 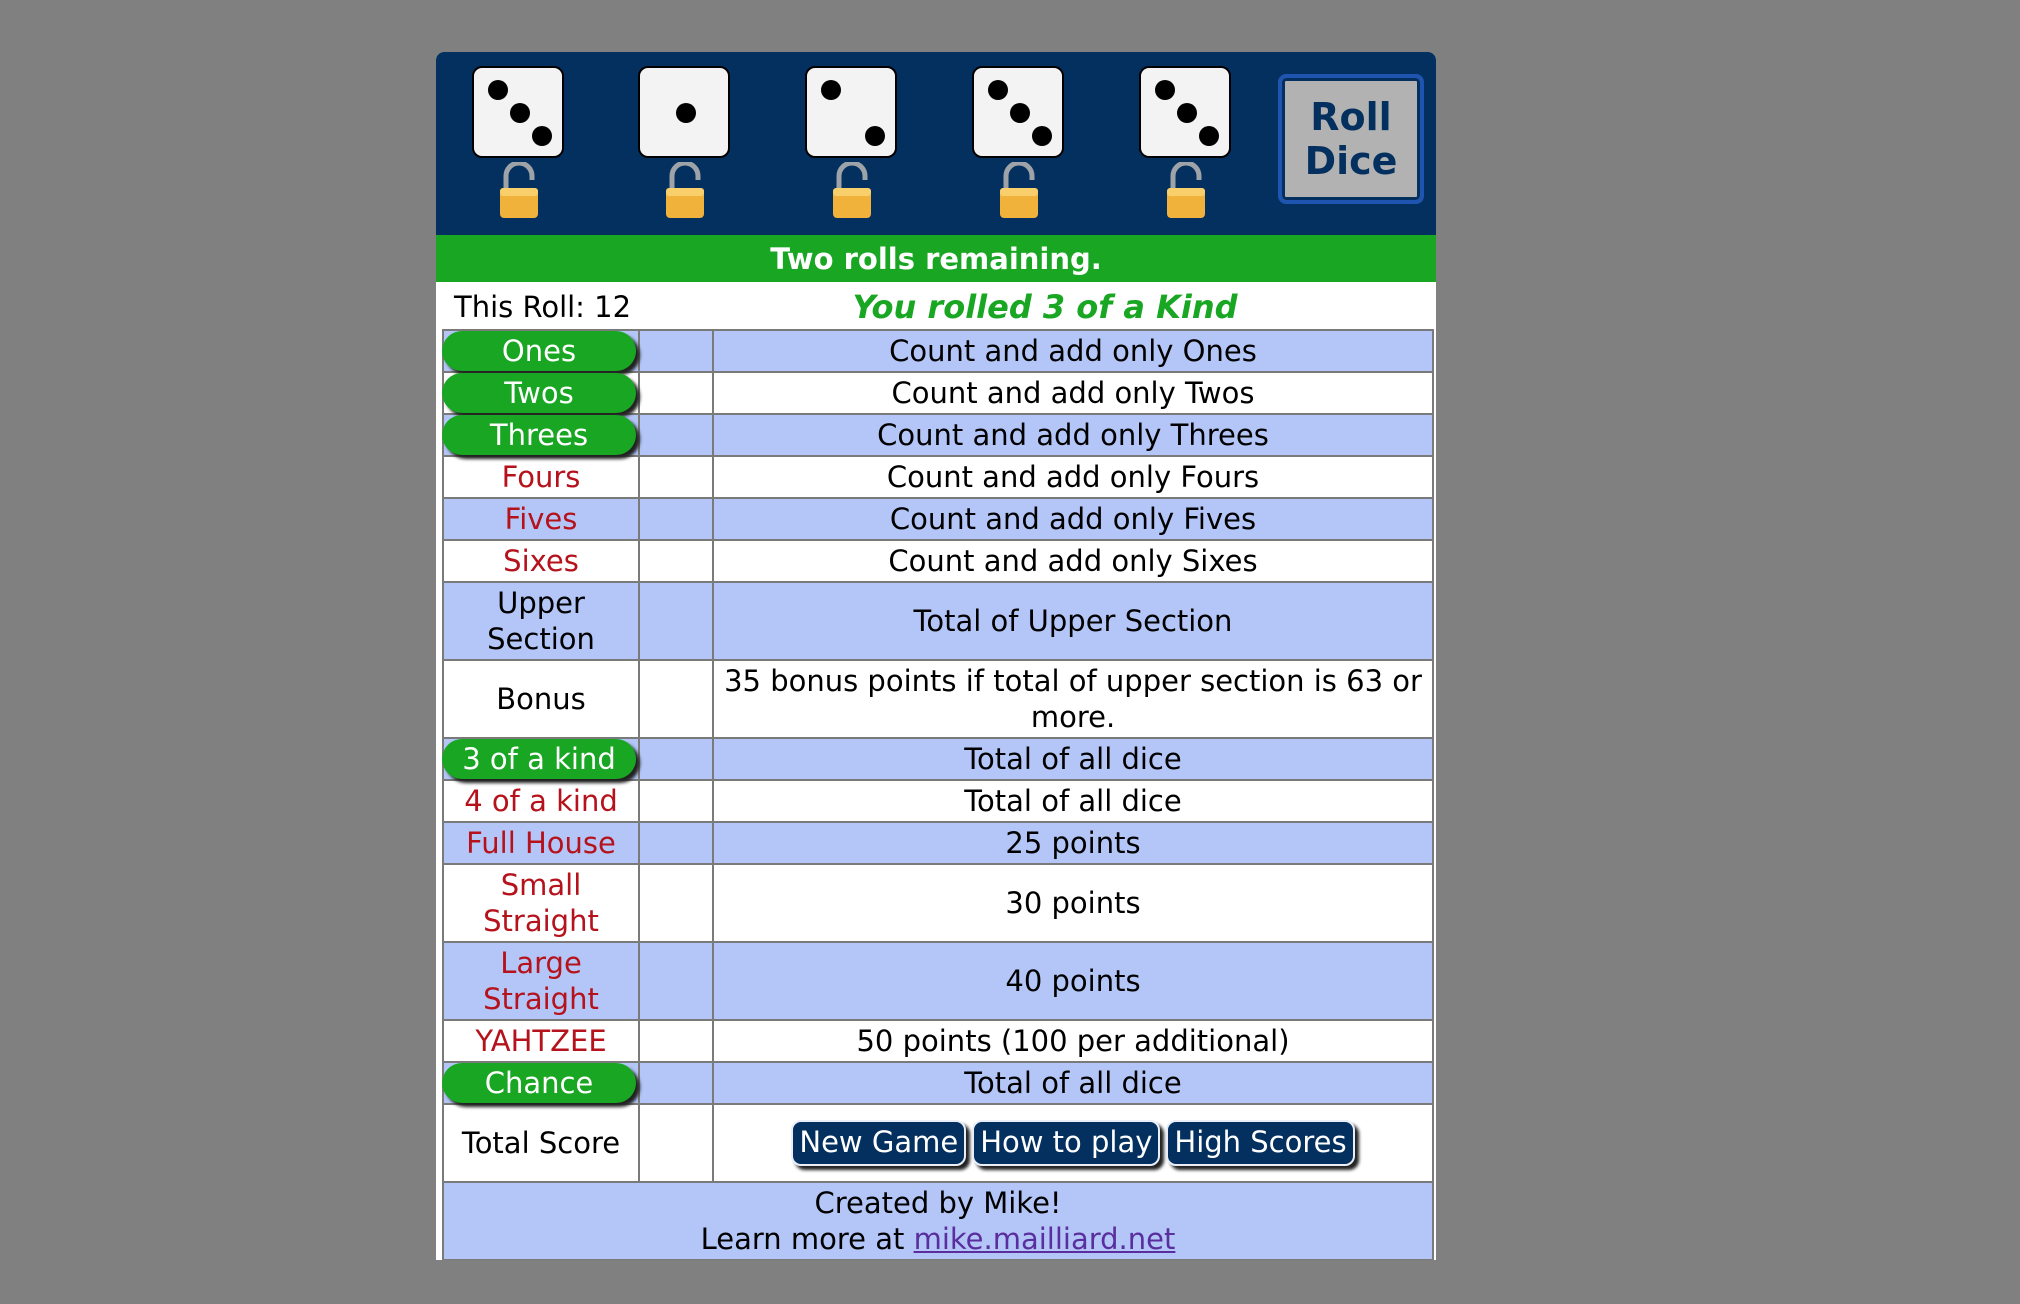 I want to click on description-cell: 50 points (100 per additional), so click(x=1073, y=1041).